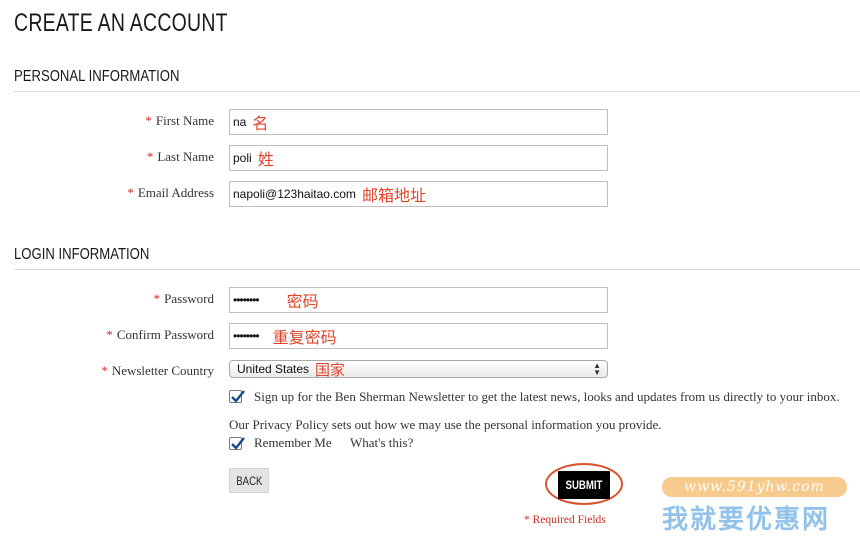 The width and height of the screenshot is (860, 540). What do you see at coordinates (418, 369) in the screenshot?
I see `country-select: United States 国家 ▲ ▼` at bounding box center [418, 369].